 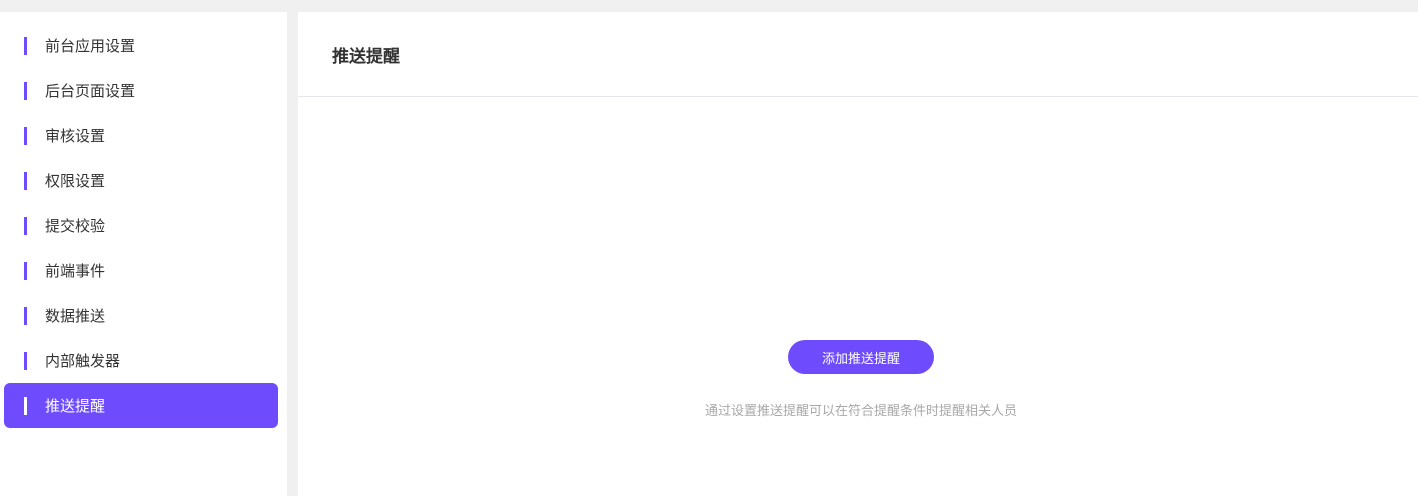 What do you see at coordinates (75, 226) in the screenshot?
I see `sidebar-item-label: 提交校验` at bounding box center [75, 226].